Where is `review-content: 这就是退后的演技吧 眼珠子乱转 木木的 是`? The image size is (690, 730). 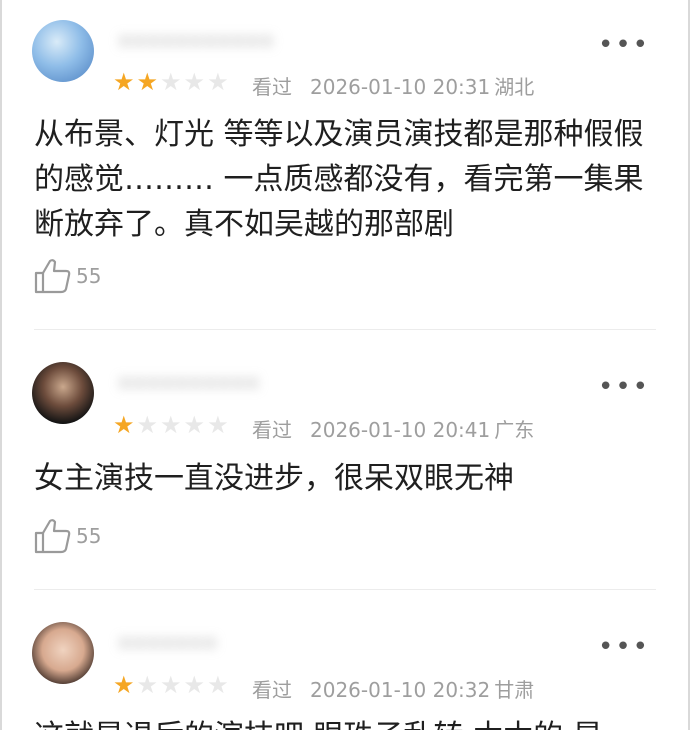
review-content: 这就是退后的演技吧 眼珠子乱转 木木的 是 is located at coordinates (342, 722).